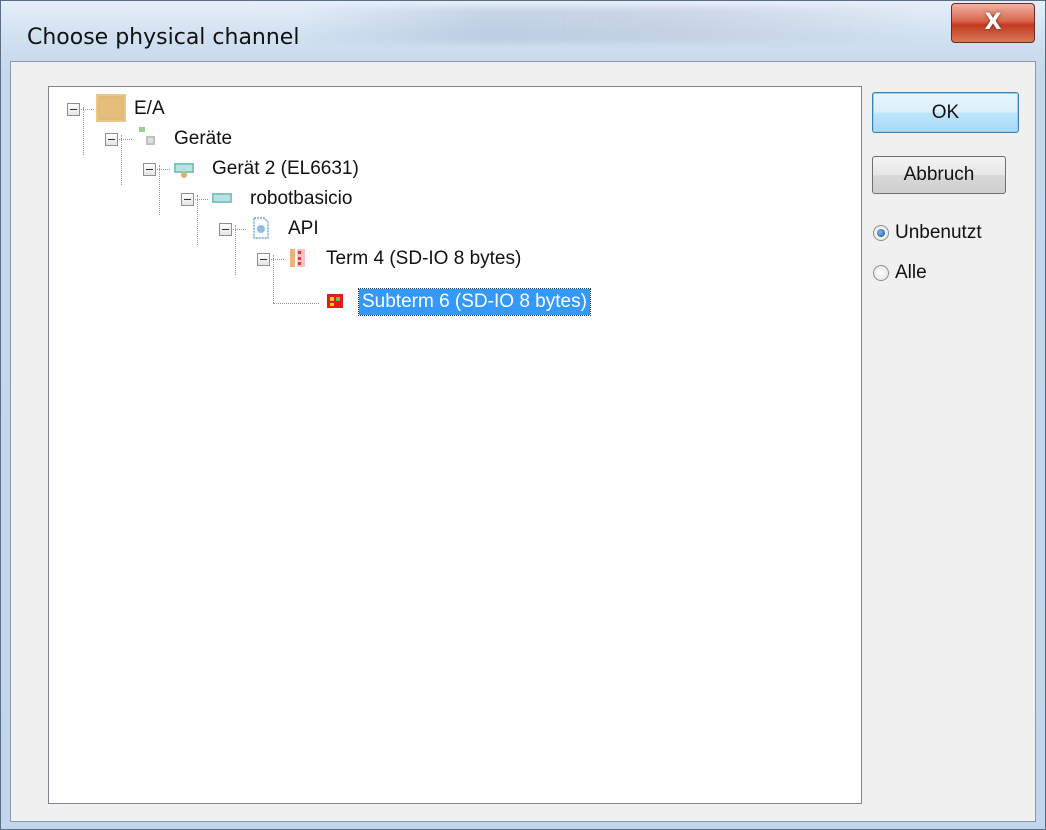 The width and height of the screenshot is (1046, 830). What do you see at coordinates (911, 272) in the screenshot?
I see `radio-label: Alle` at bounding box center [911, 272].